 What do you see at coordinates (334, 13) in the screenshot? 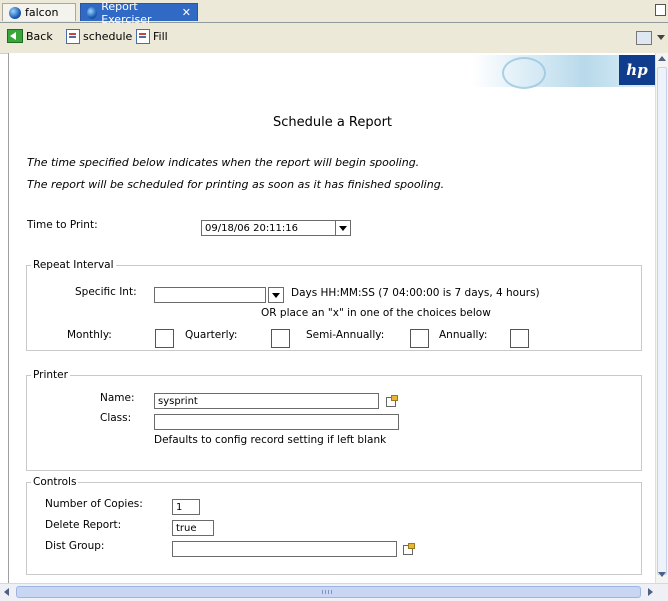
I see `editor-tab-strip: falcon Report Exerciser ✕` at bounding box center [334, 13].